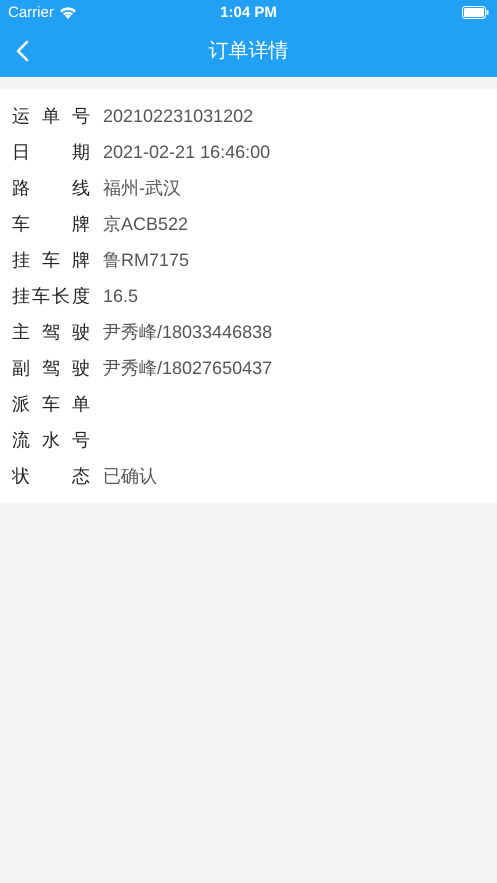 The image size is (497, 883). I want to click on back-icon, so click(22, 51).